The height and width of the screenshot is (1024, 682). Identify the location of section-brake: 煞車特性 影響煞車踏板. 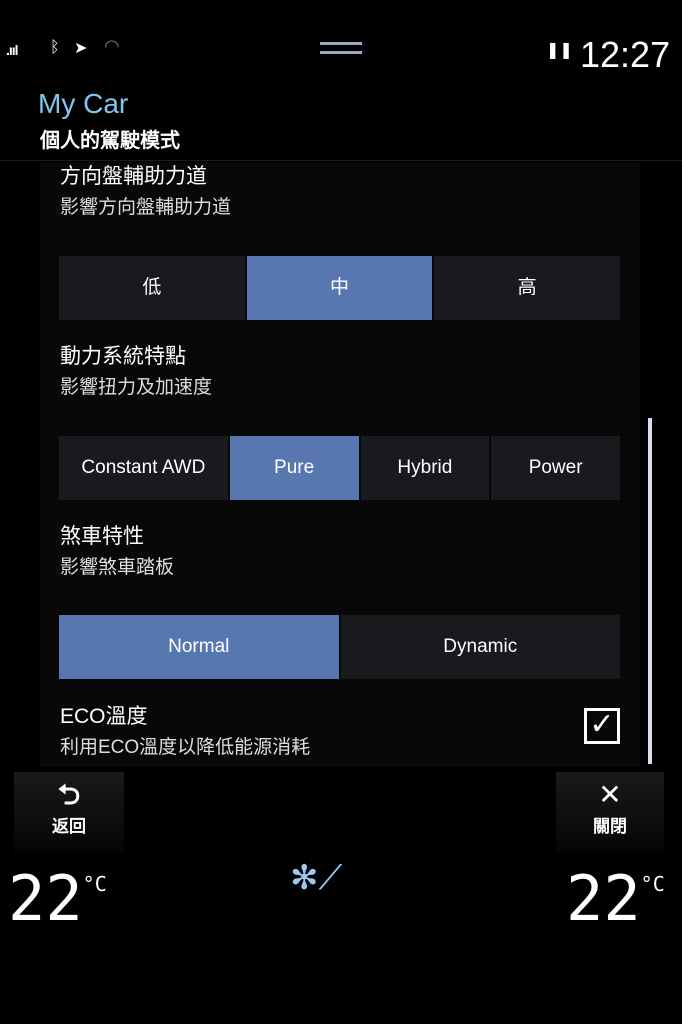
(117, 549).